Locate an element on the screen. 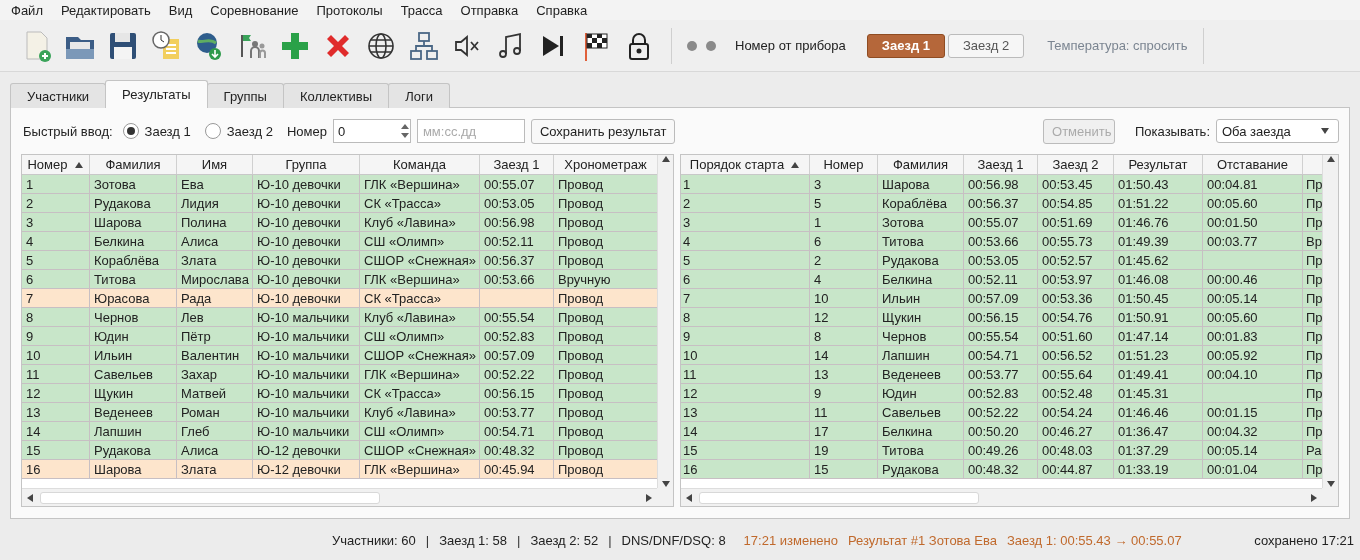 The image size is (1360, 560). table-row: 13 11 Савельев 00:52.22 00:54.24 01:46.46 00:01.15 Пр is located at coordinates (1001, 412).